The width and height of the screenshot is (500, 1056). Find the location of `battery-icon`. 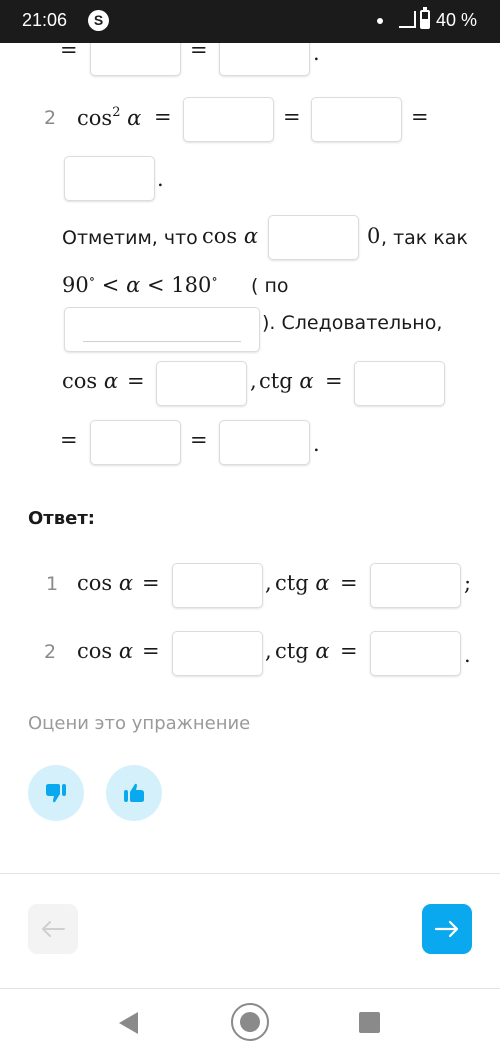

battery-icon is located at coordinates (425, 18).